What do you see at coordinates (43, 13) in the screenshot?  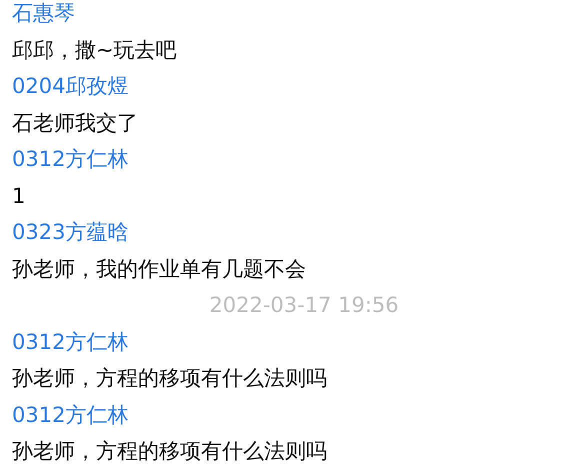 I see `sender-name: 石惠琴` at bounding box center [43, 13].